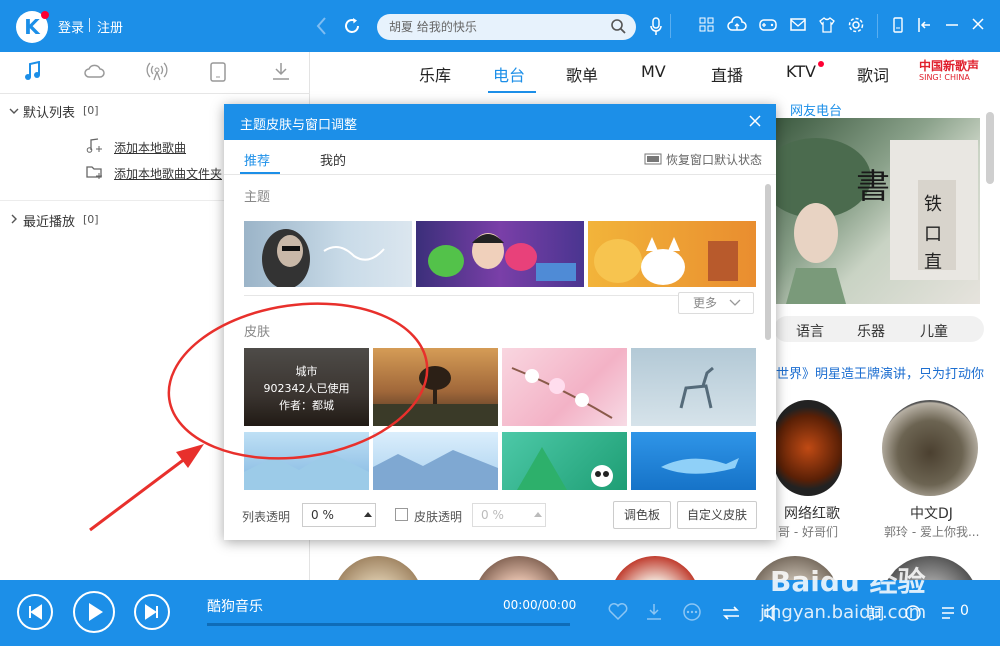  Describe the element at coordinates (798, 25) in the screenshot. I see `mail-icon` at that location.